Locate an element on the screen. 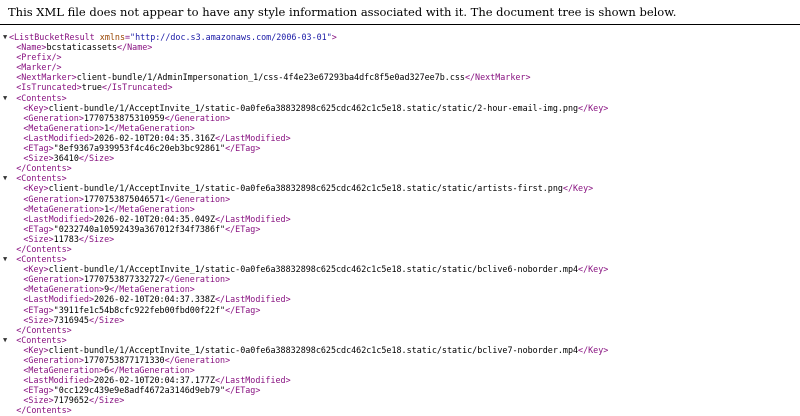 The width and height of the screenshot is (800, 416). xml-tag: <Name> is located at coordinates (31, 47).